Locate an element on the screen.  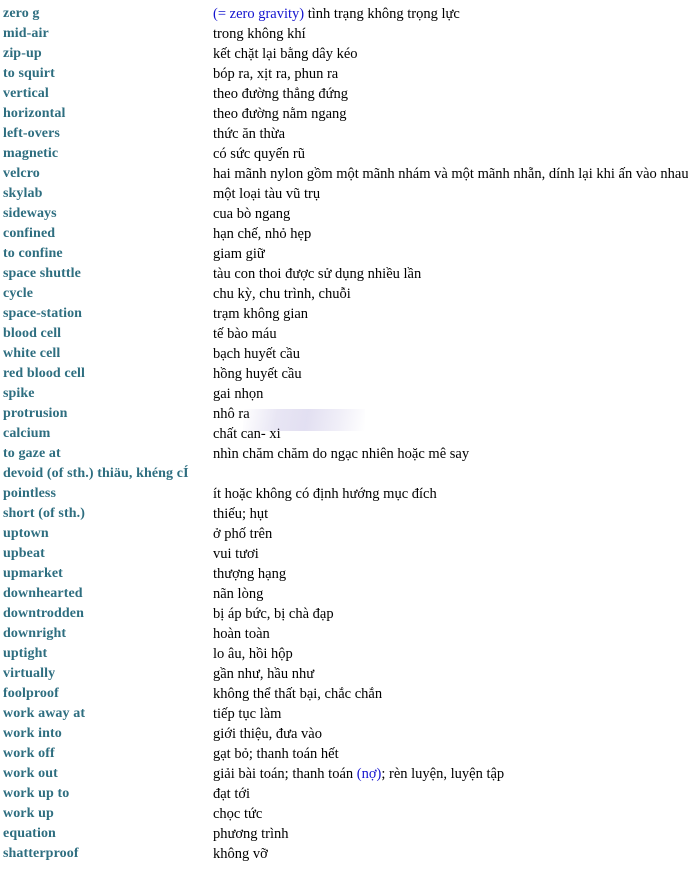
entry-term: work out is located at coordinates (30, 773).